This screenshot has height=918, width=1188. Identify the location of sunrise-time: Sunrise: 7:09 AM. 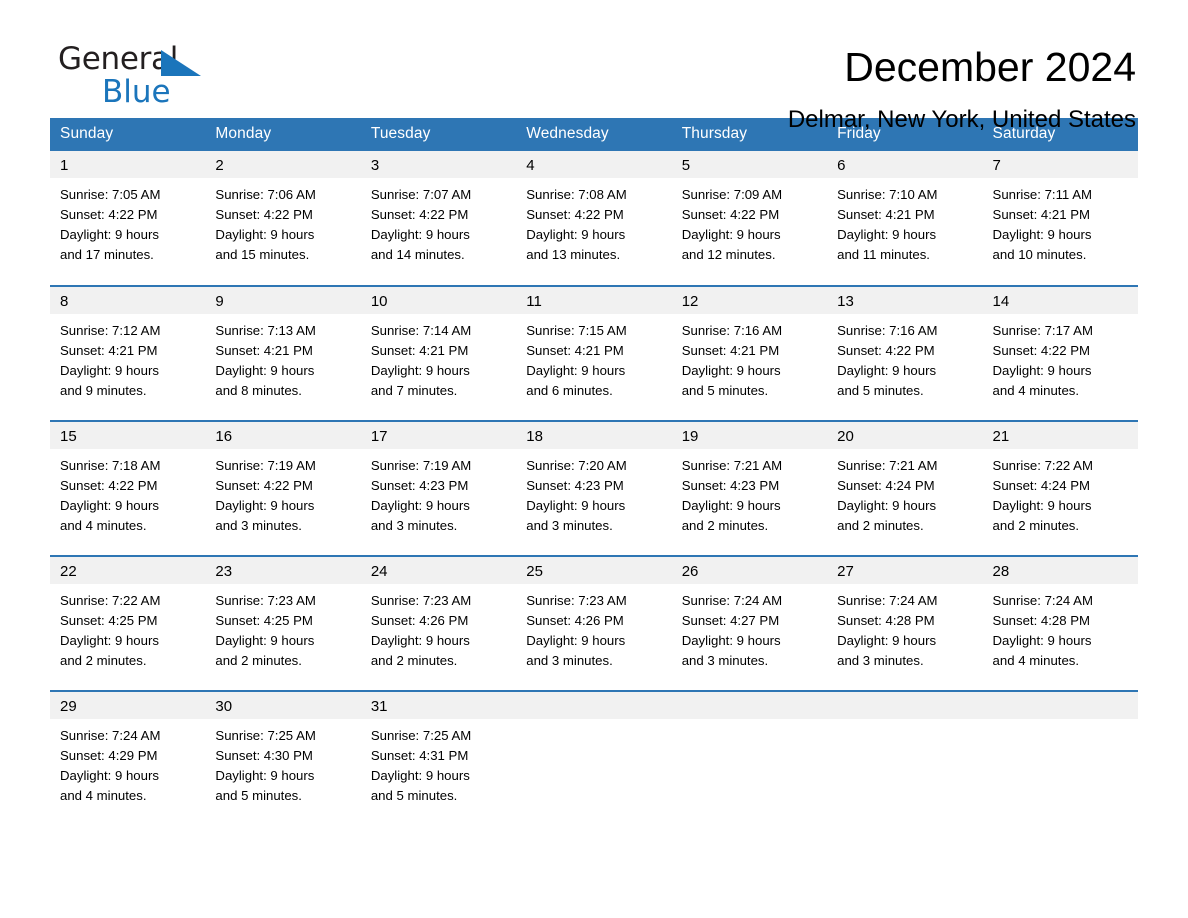
(732, 194).